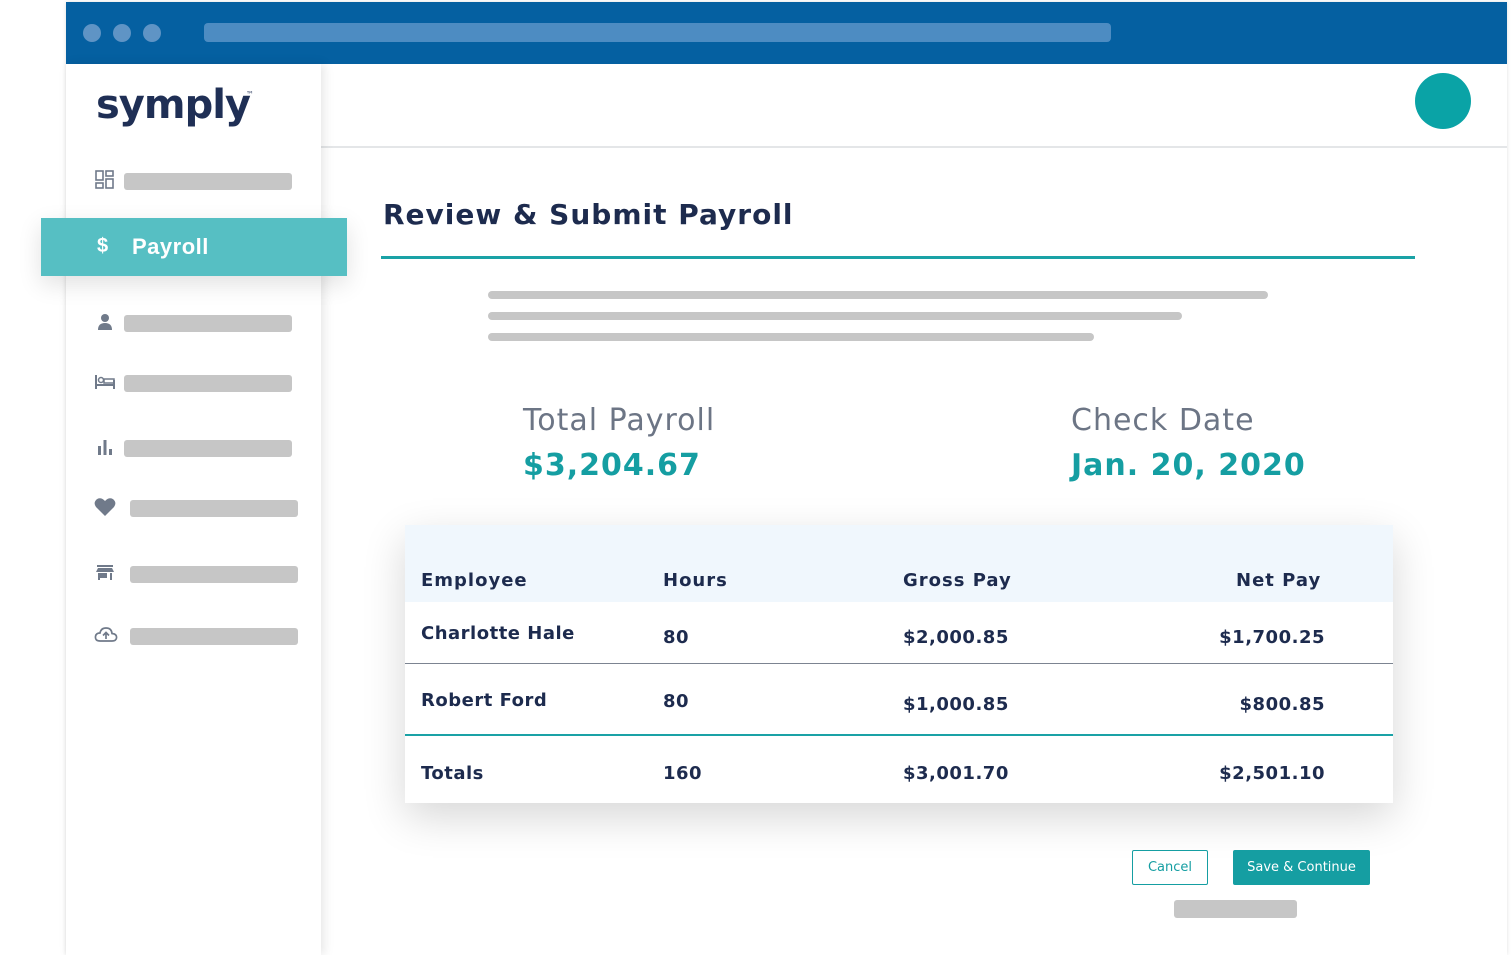  I want to click on column-header-net-pay: Net Pay, so click(1279, 580).